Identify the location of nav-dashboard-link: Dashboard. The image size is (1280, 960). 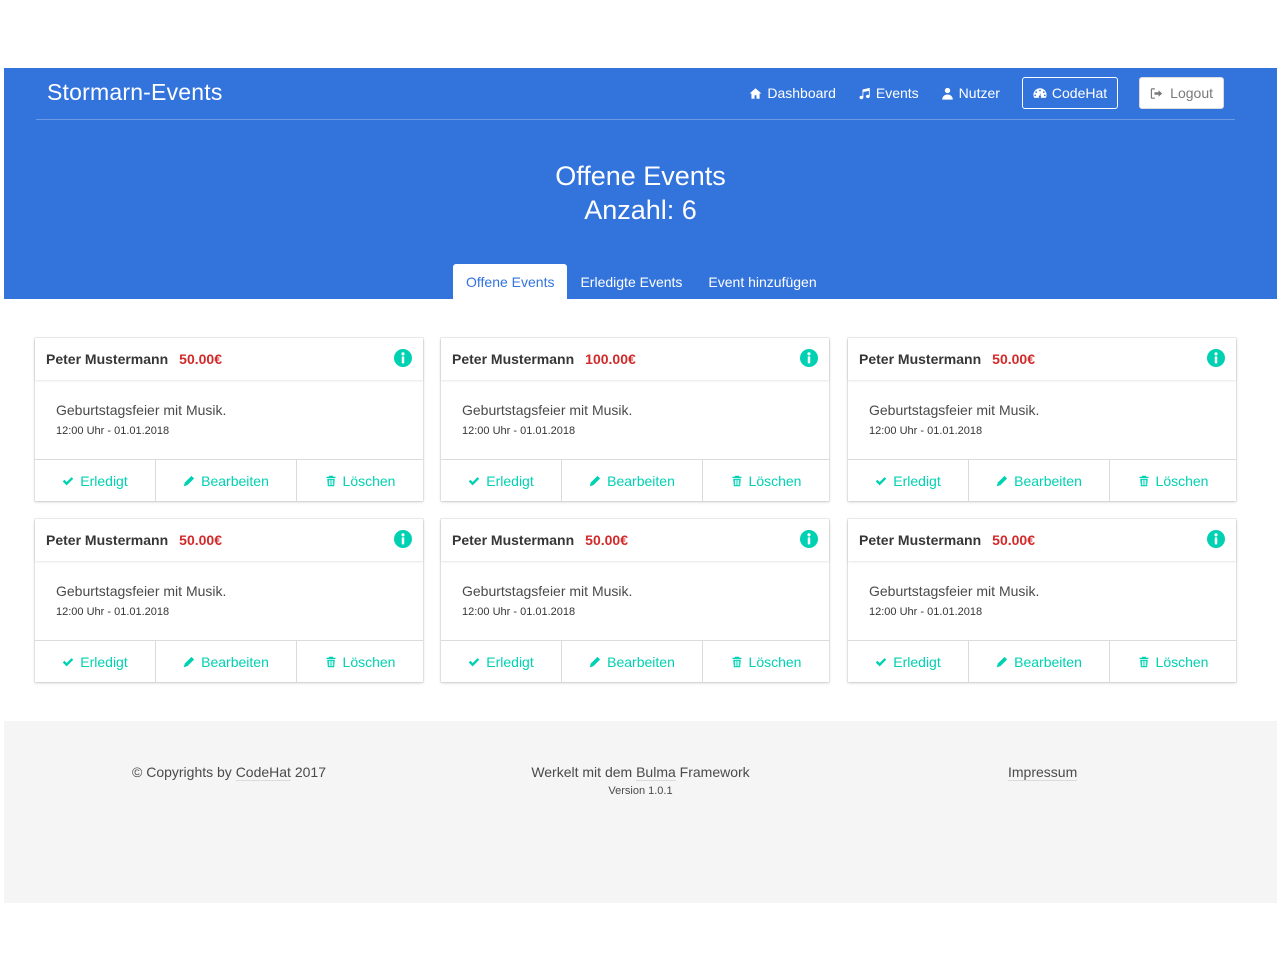
(792, 93).